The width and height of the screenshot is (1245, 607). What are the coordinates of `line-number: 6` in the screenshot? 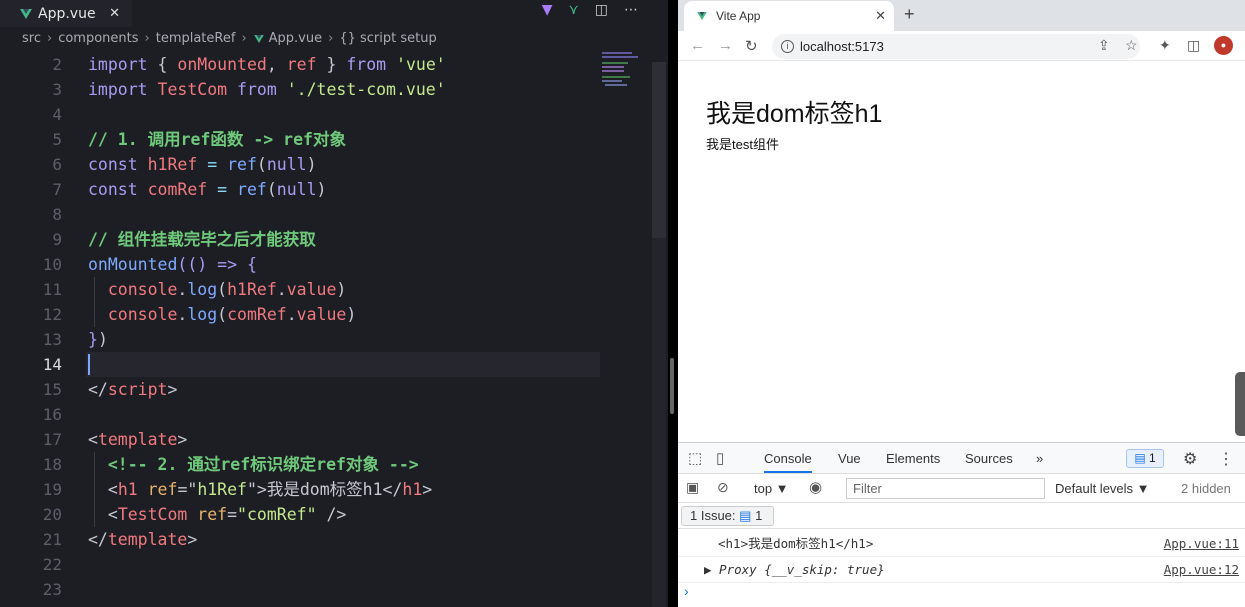 It's located at (57, 164).